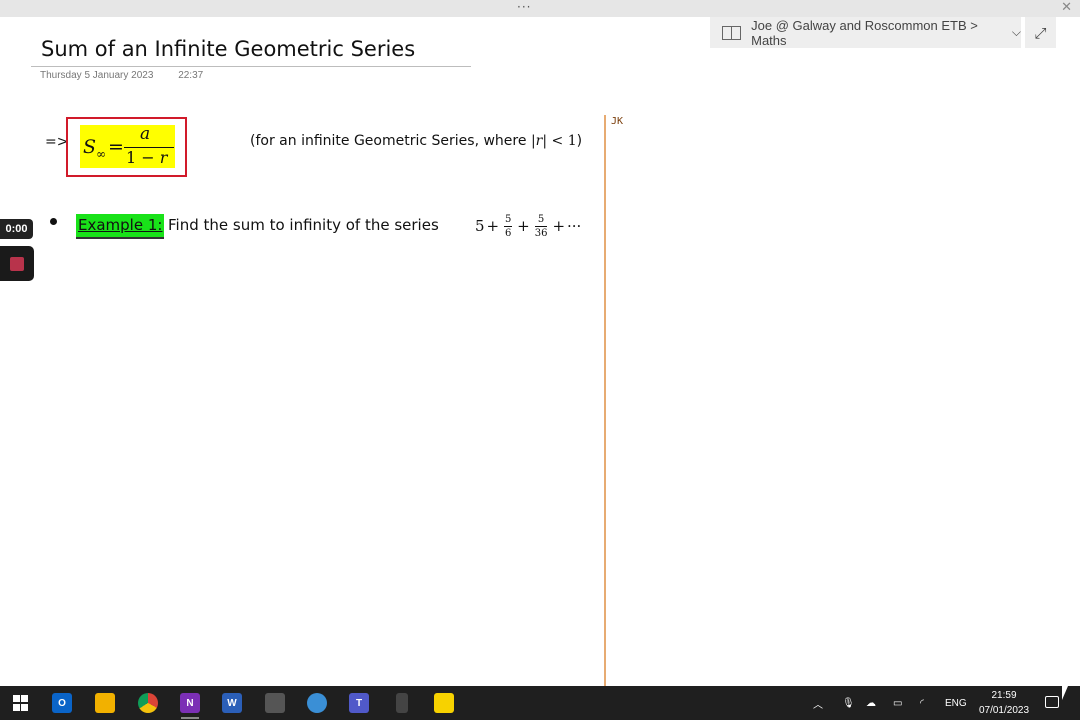 The image size is (1080, 720). I want to click on clock-date: 07/01/2023, so click(1004, 710).